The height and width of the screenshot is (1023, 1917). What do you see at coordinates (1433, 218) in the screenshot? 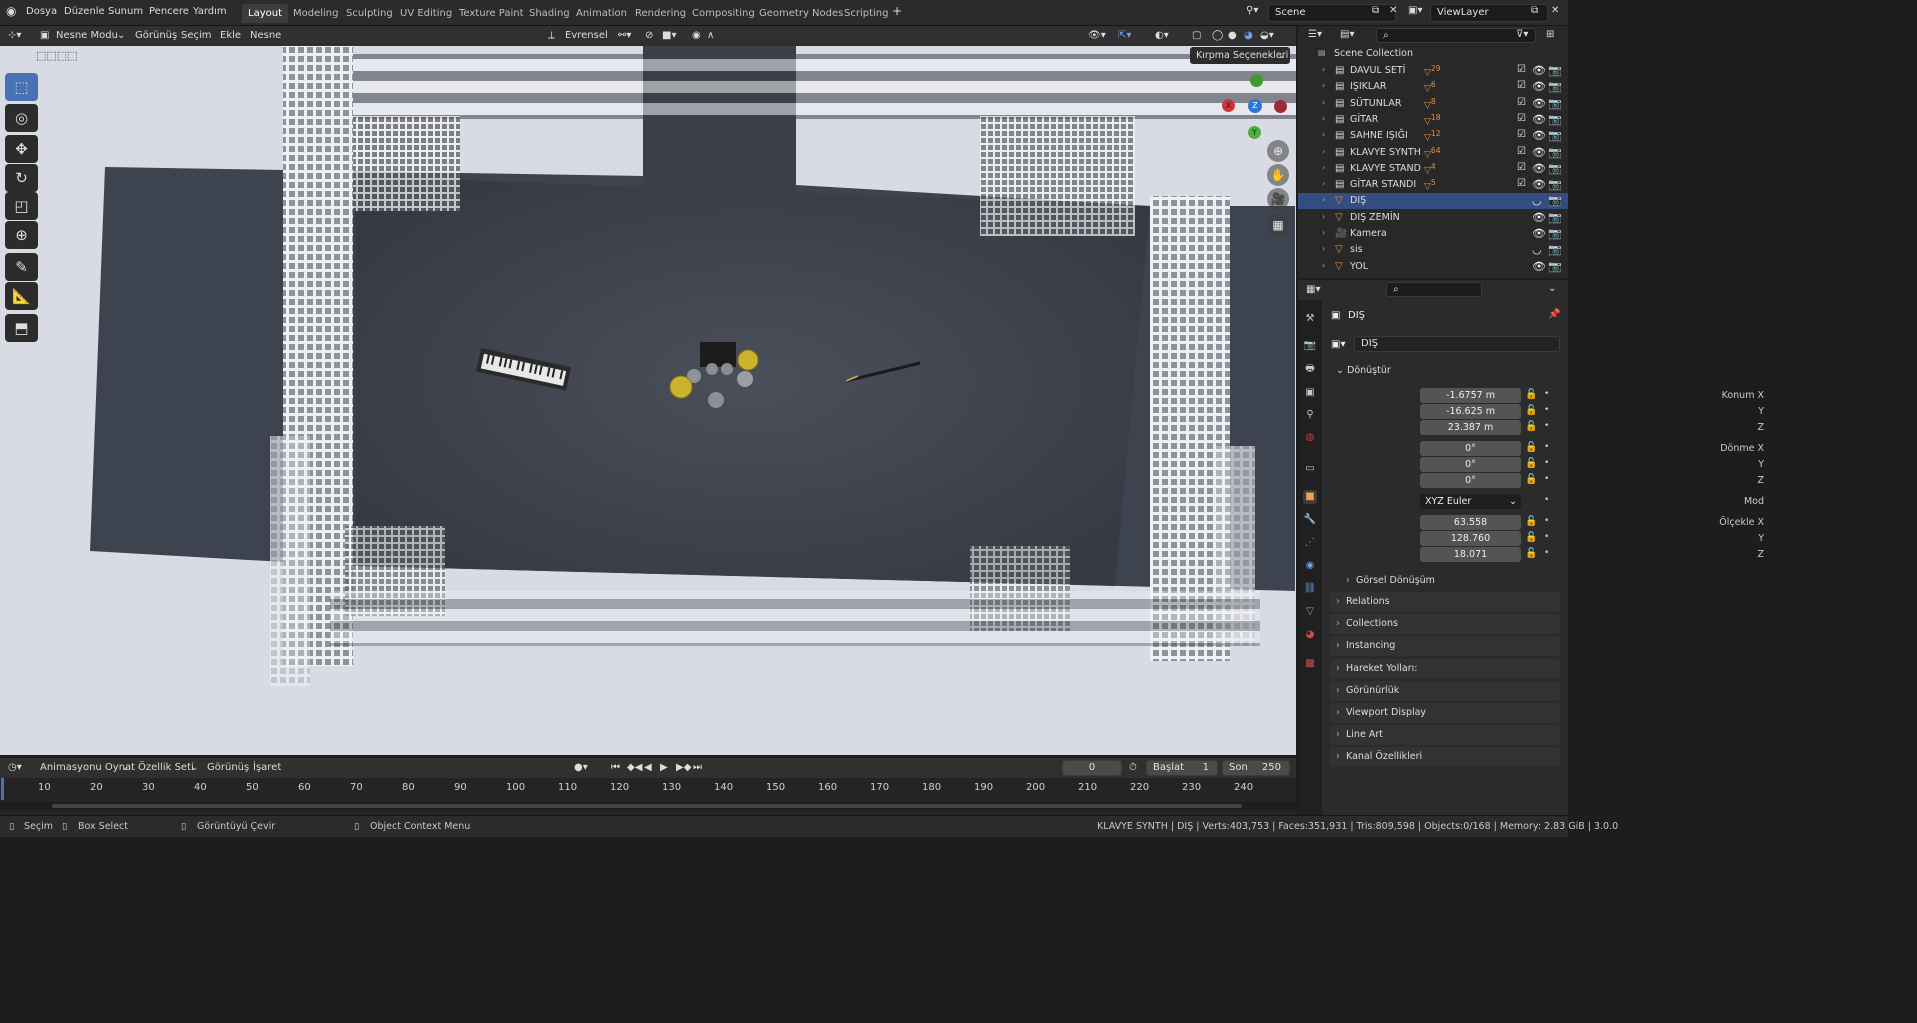
I see `outliner-row: › ▽ DIŞ ZEMİN 👁 📷` at bounding box center [1433, 218].